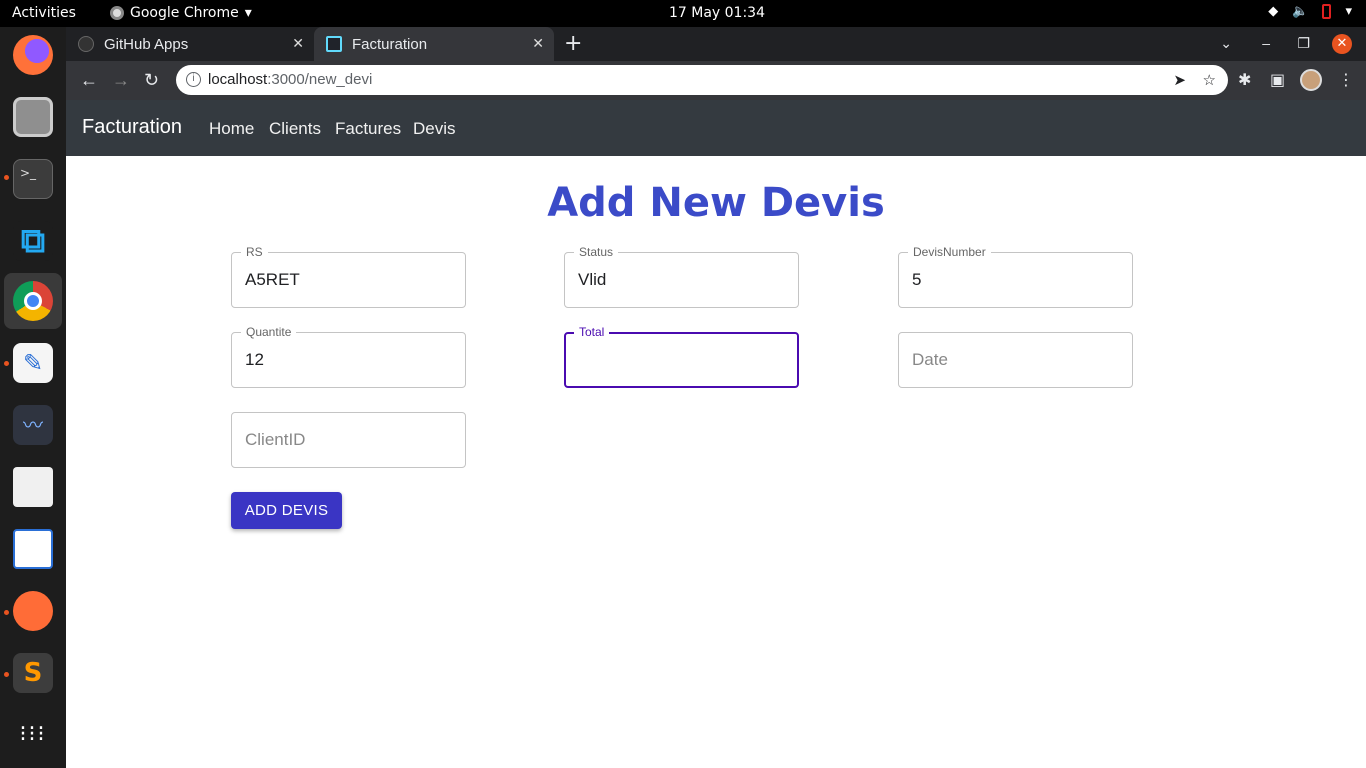  Describe the element at coordinates (89, 80) in the screenshot. I see `back-button: ←` at that location.